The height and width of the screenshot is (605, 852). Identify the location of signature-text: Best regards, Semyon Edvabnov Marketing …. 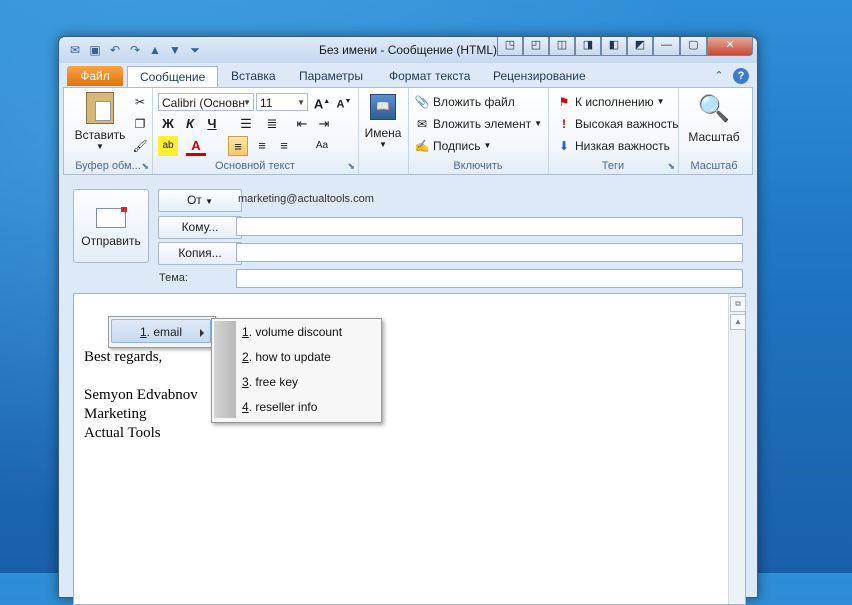
(141, 395).